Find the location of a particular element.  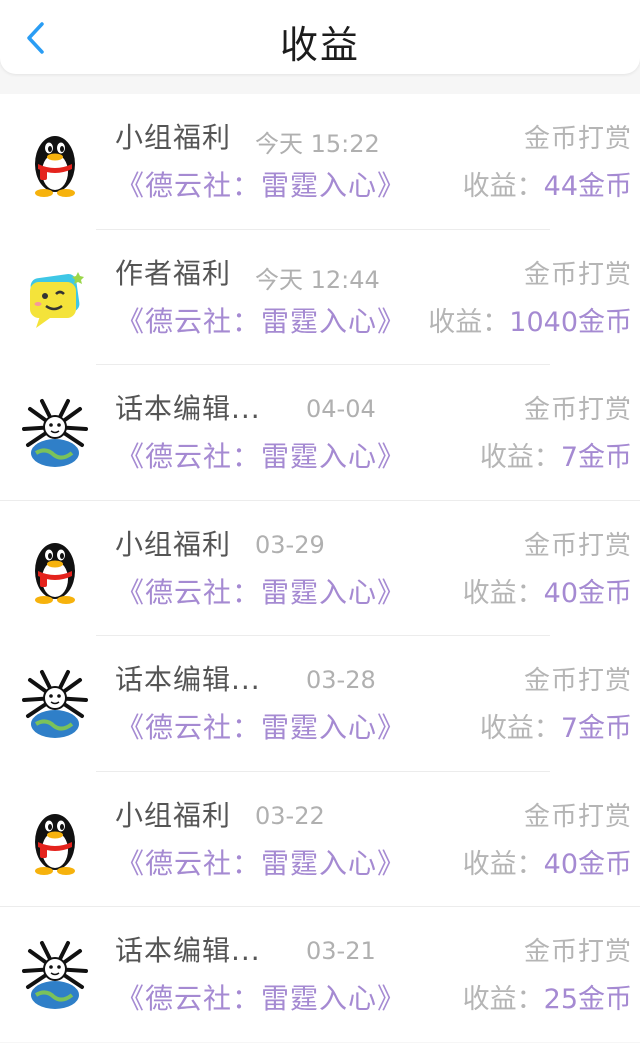

income-row: 小组福利 03-29 金币打赏 《德云社：雷霆入心》 收益：40金币 is located at coordinates (320, 568).